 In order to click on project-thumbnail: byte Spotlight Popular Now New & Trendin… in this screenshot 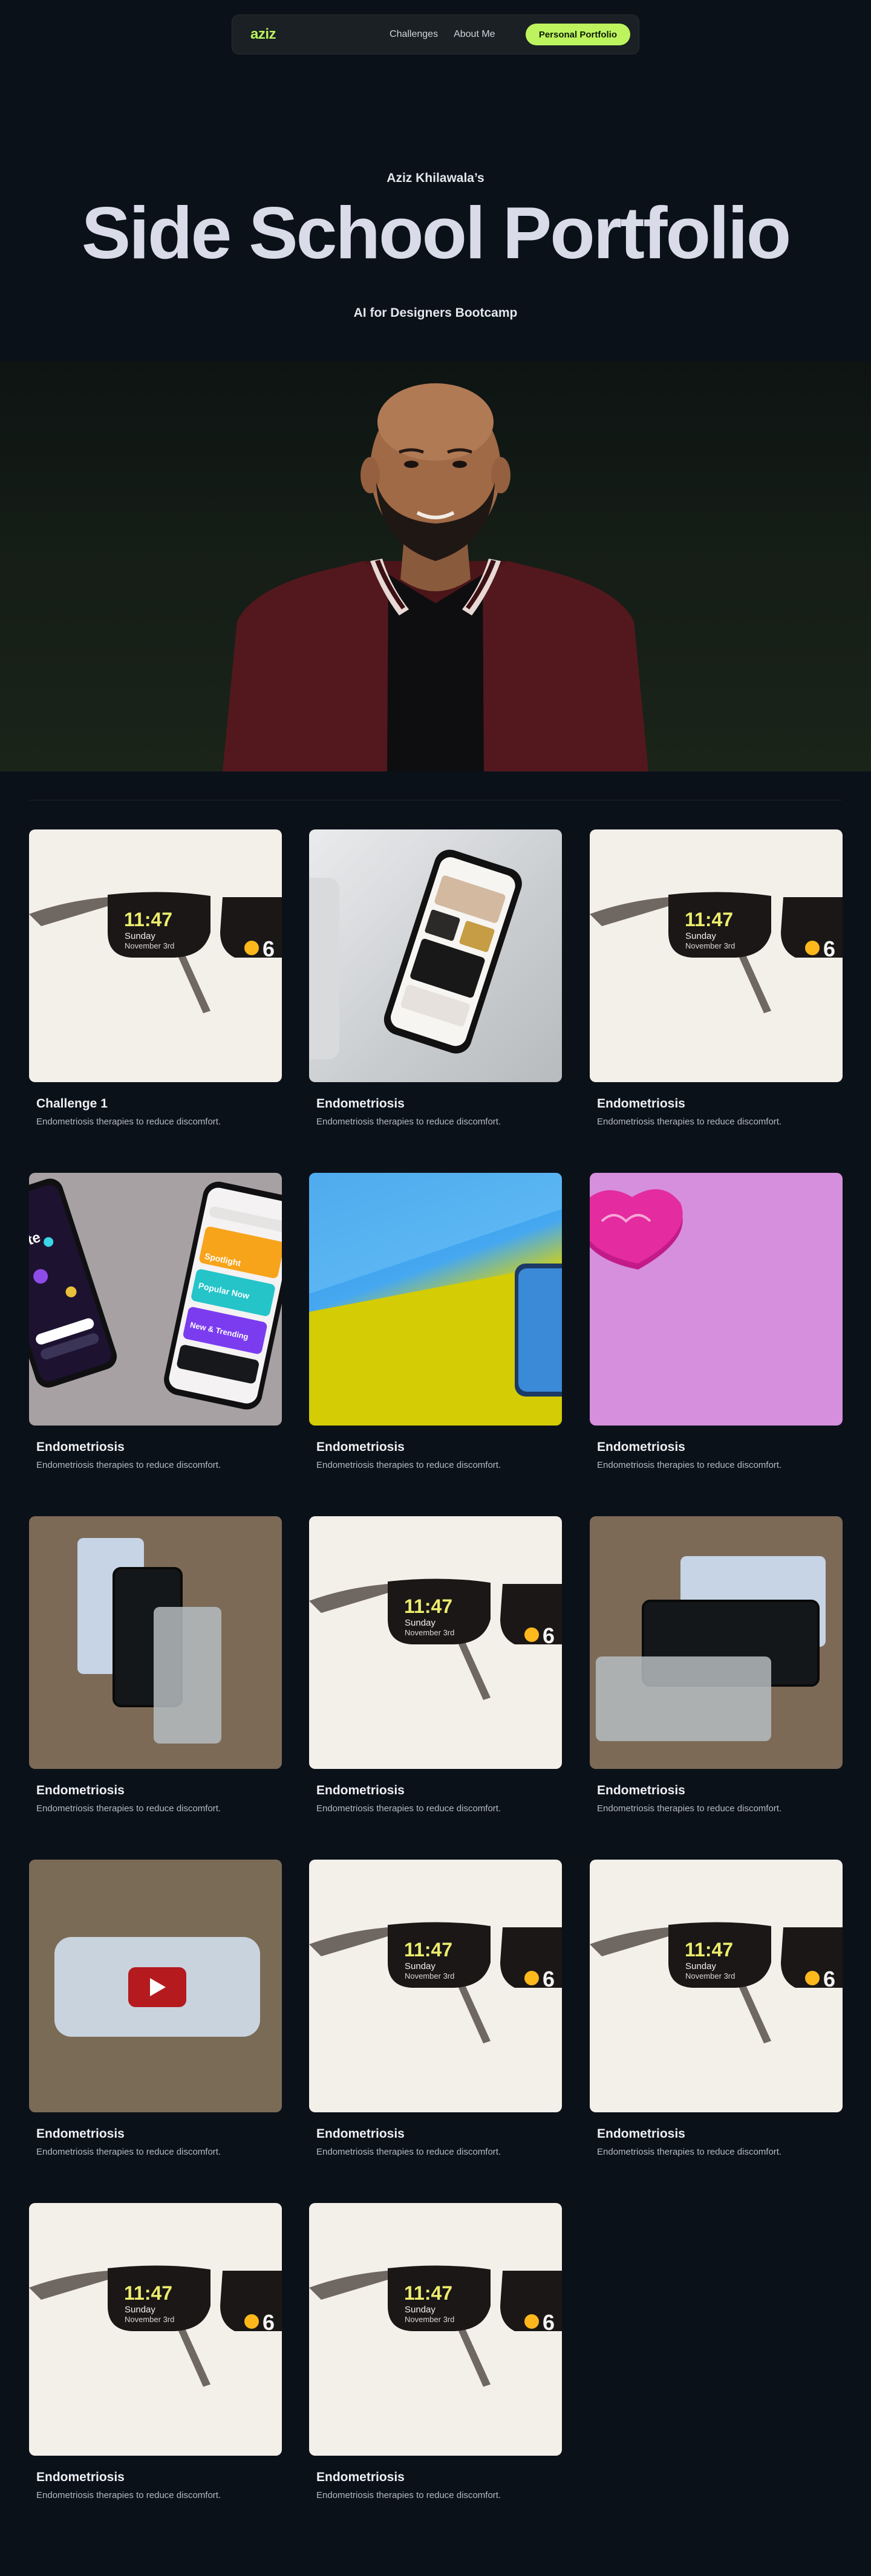, I will do `click(155, 1300)`.